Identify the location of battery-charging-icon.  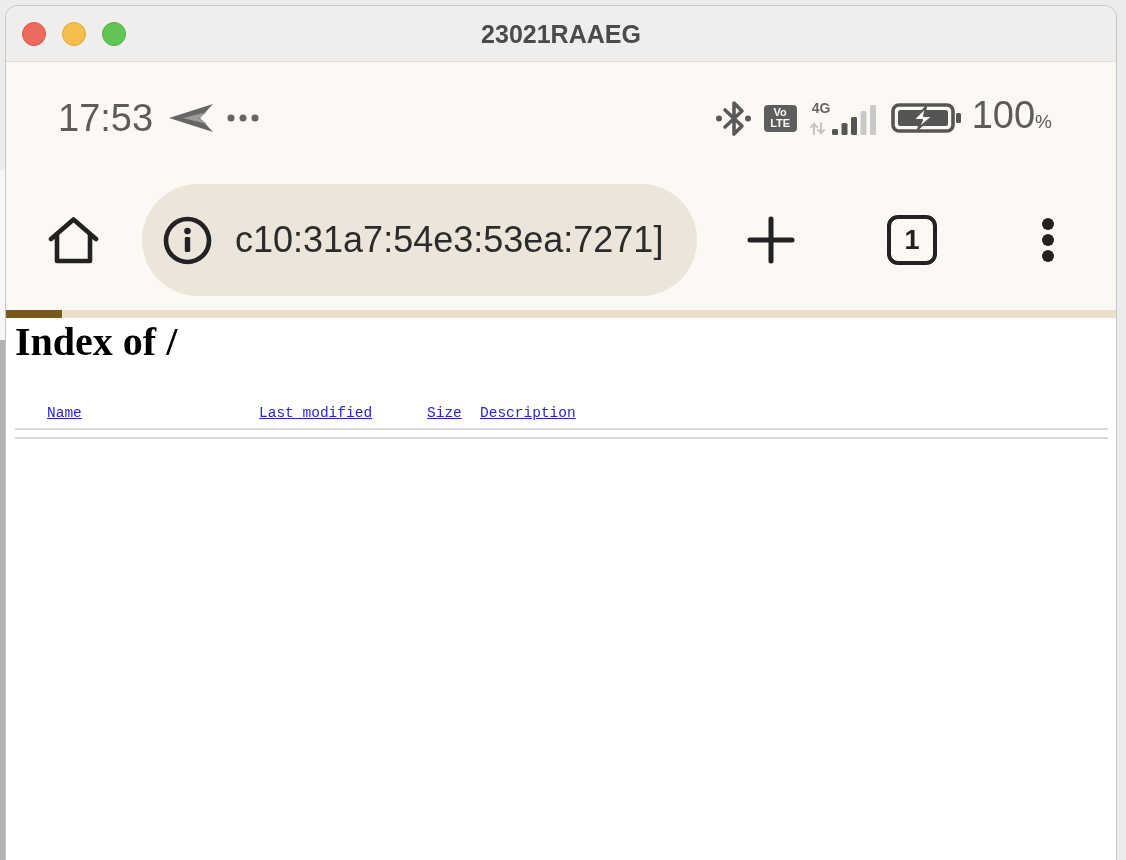
(926, 118).